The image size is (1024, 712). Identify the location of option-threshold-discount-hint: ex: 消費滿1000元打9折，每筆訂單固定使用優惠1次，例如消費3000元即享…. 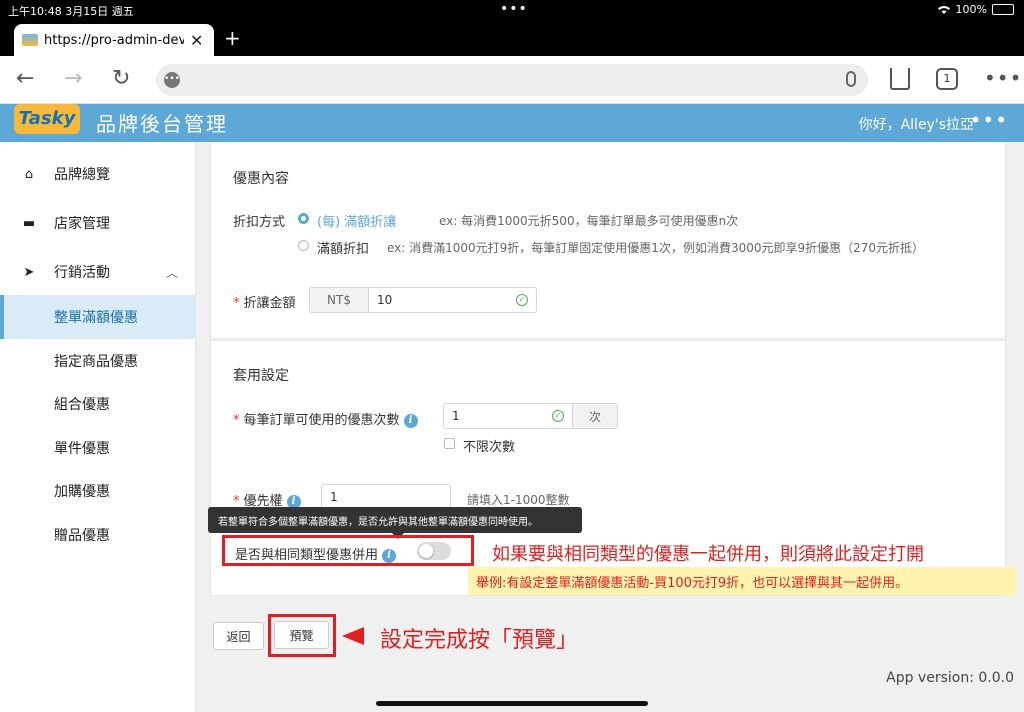
(656, 248).